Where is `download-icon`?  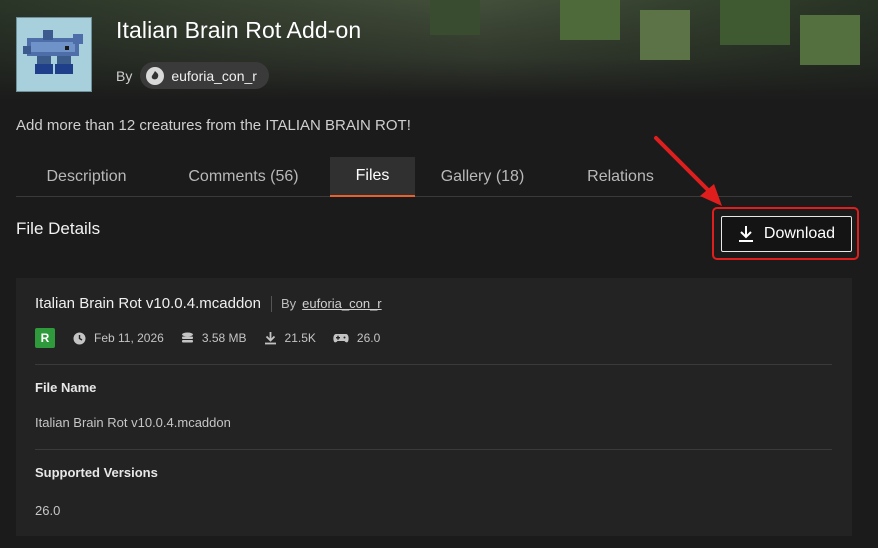
download-icon is located at coordinates (745, 234).